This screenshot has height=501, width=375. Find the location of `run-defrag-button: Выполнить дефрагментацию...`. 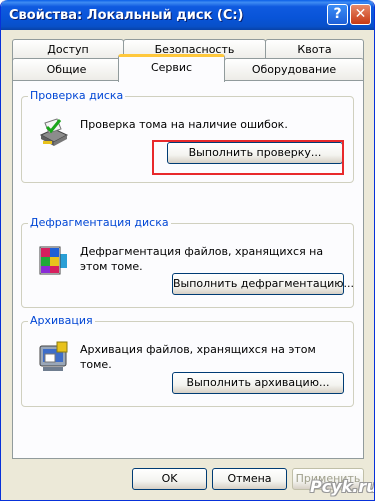

run-defrag-button: Выполнить дефрагментацию... is located at coordinates (263, 284).